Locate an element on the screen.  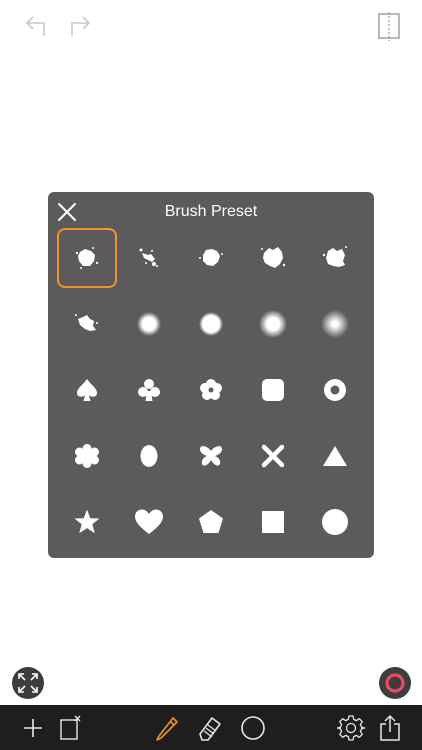
redo-icon is located at coordinates (81, 26).